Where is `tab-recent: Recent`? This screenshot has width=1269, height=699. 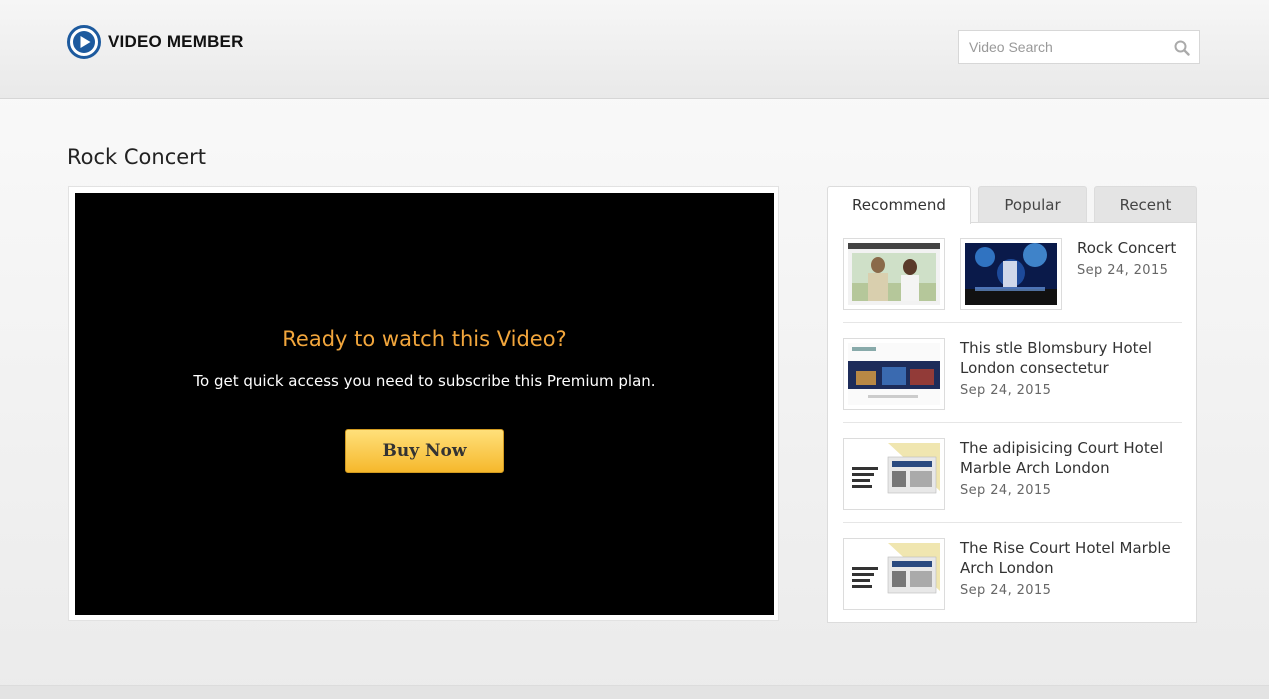
tab-recent: Recent is located at coordinates (1145, 204).